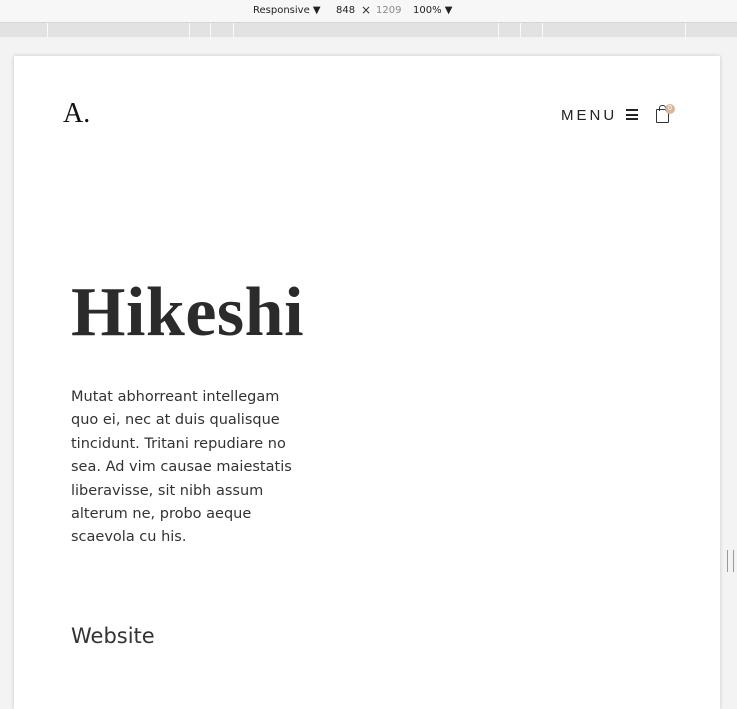 The width and height of the screenshot is (737, 709). I want to click on hamburger-icon, so click(632, 114).